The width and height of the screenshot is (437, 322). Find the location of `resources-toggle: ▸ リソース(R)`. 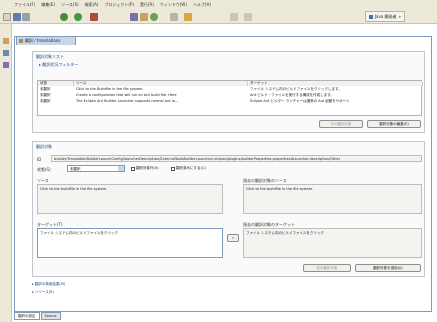

resources-toggle: ▸ リソース(R) is located at coordinates (43, 292).